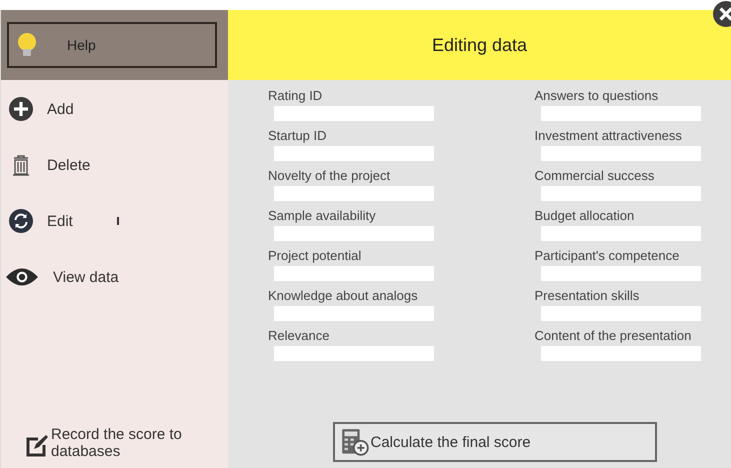 The height and width of the screenshot is (468, 731). I want to click on record-score-button: Record the score to databases, so click(106, 443).